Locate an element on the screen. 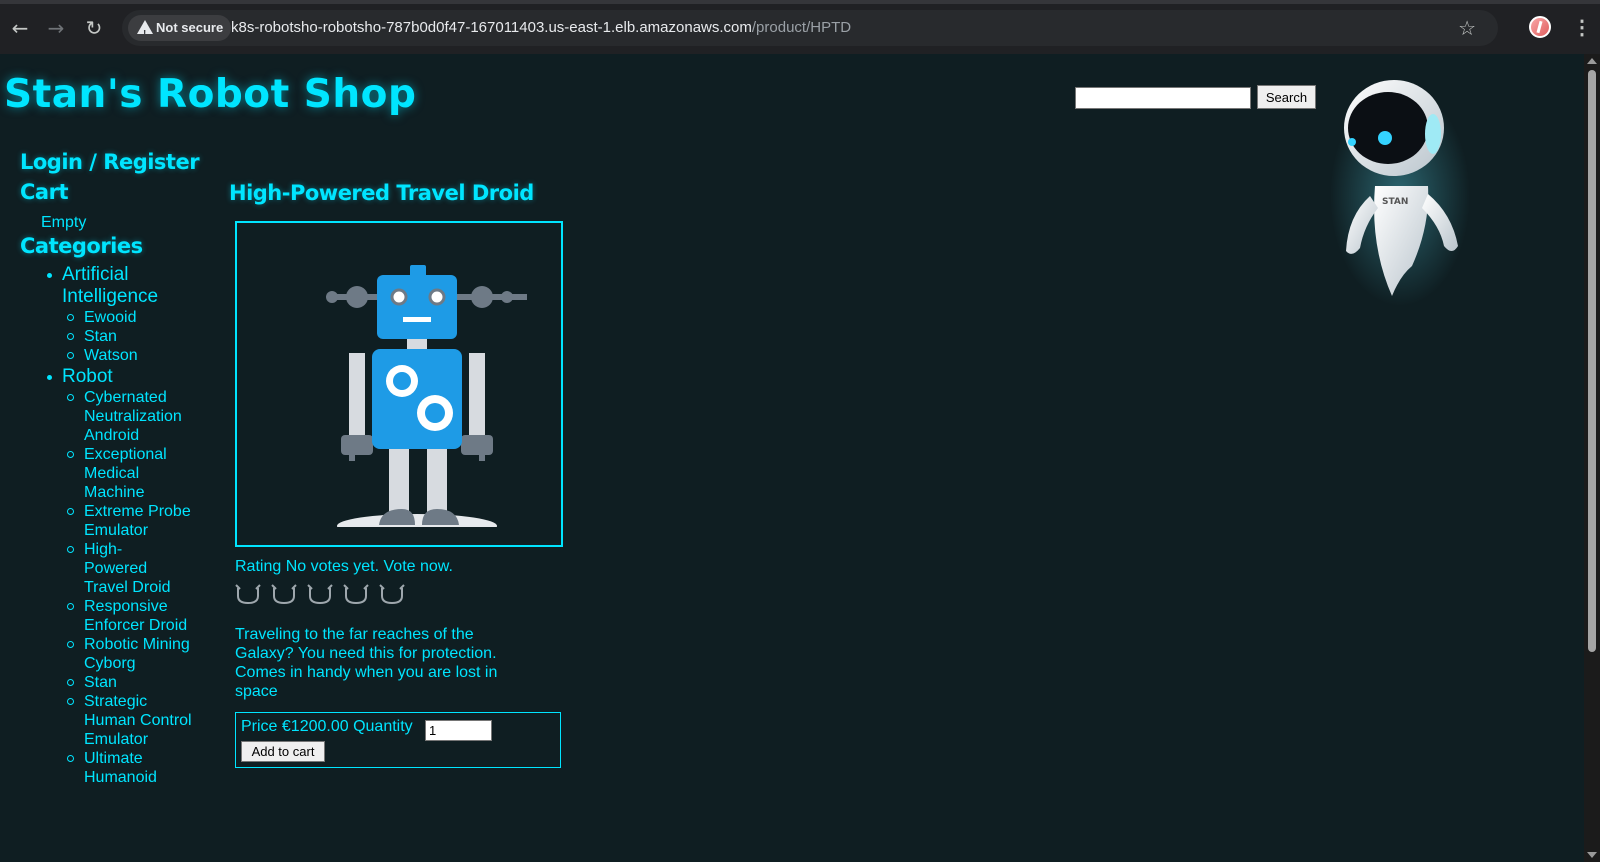  product-link: Ewooid is located at coordinates (127, 317).